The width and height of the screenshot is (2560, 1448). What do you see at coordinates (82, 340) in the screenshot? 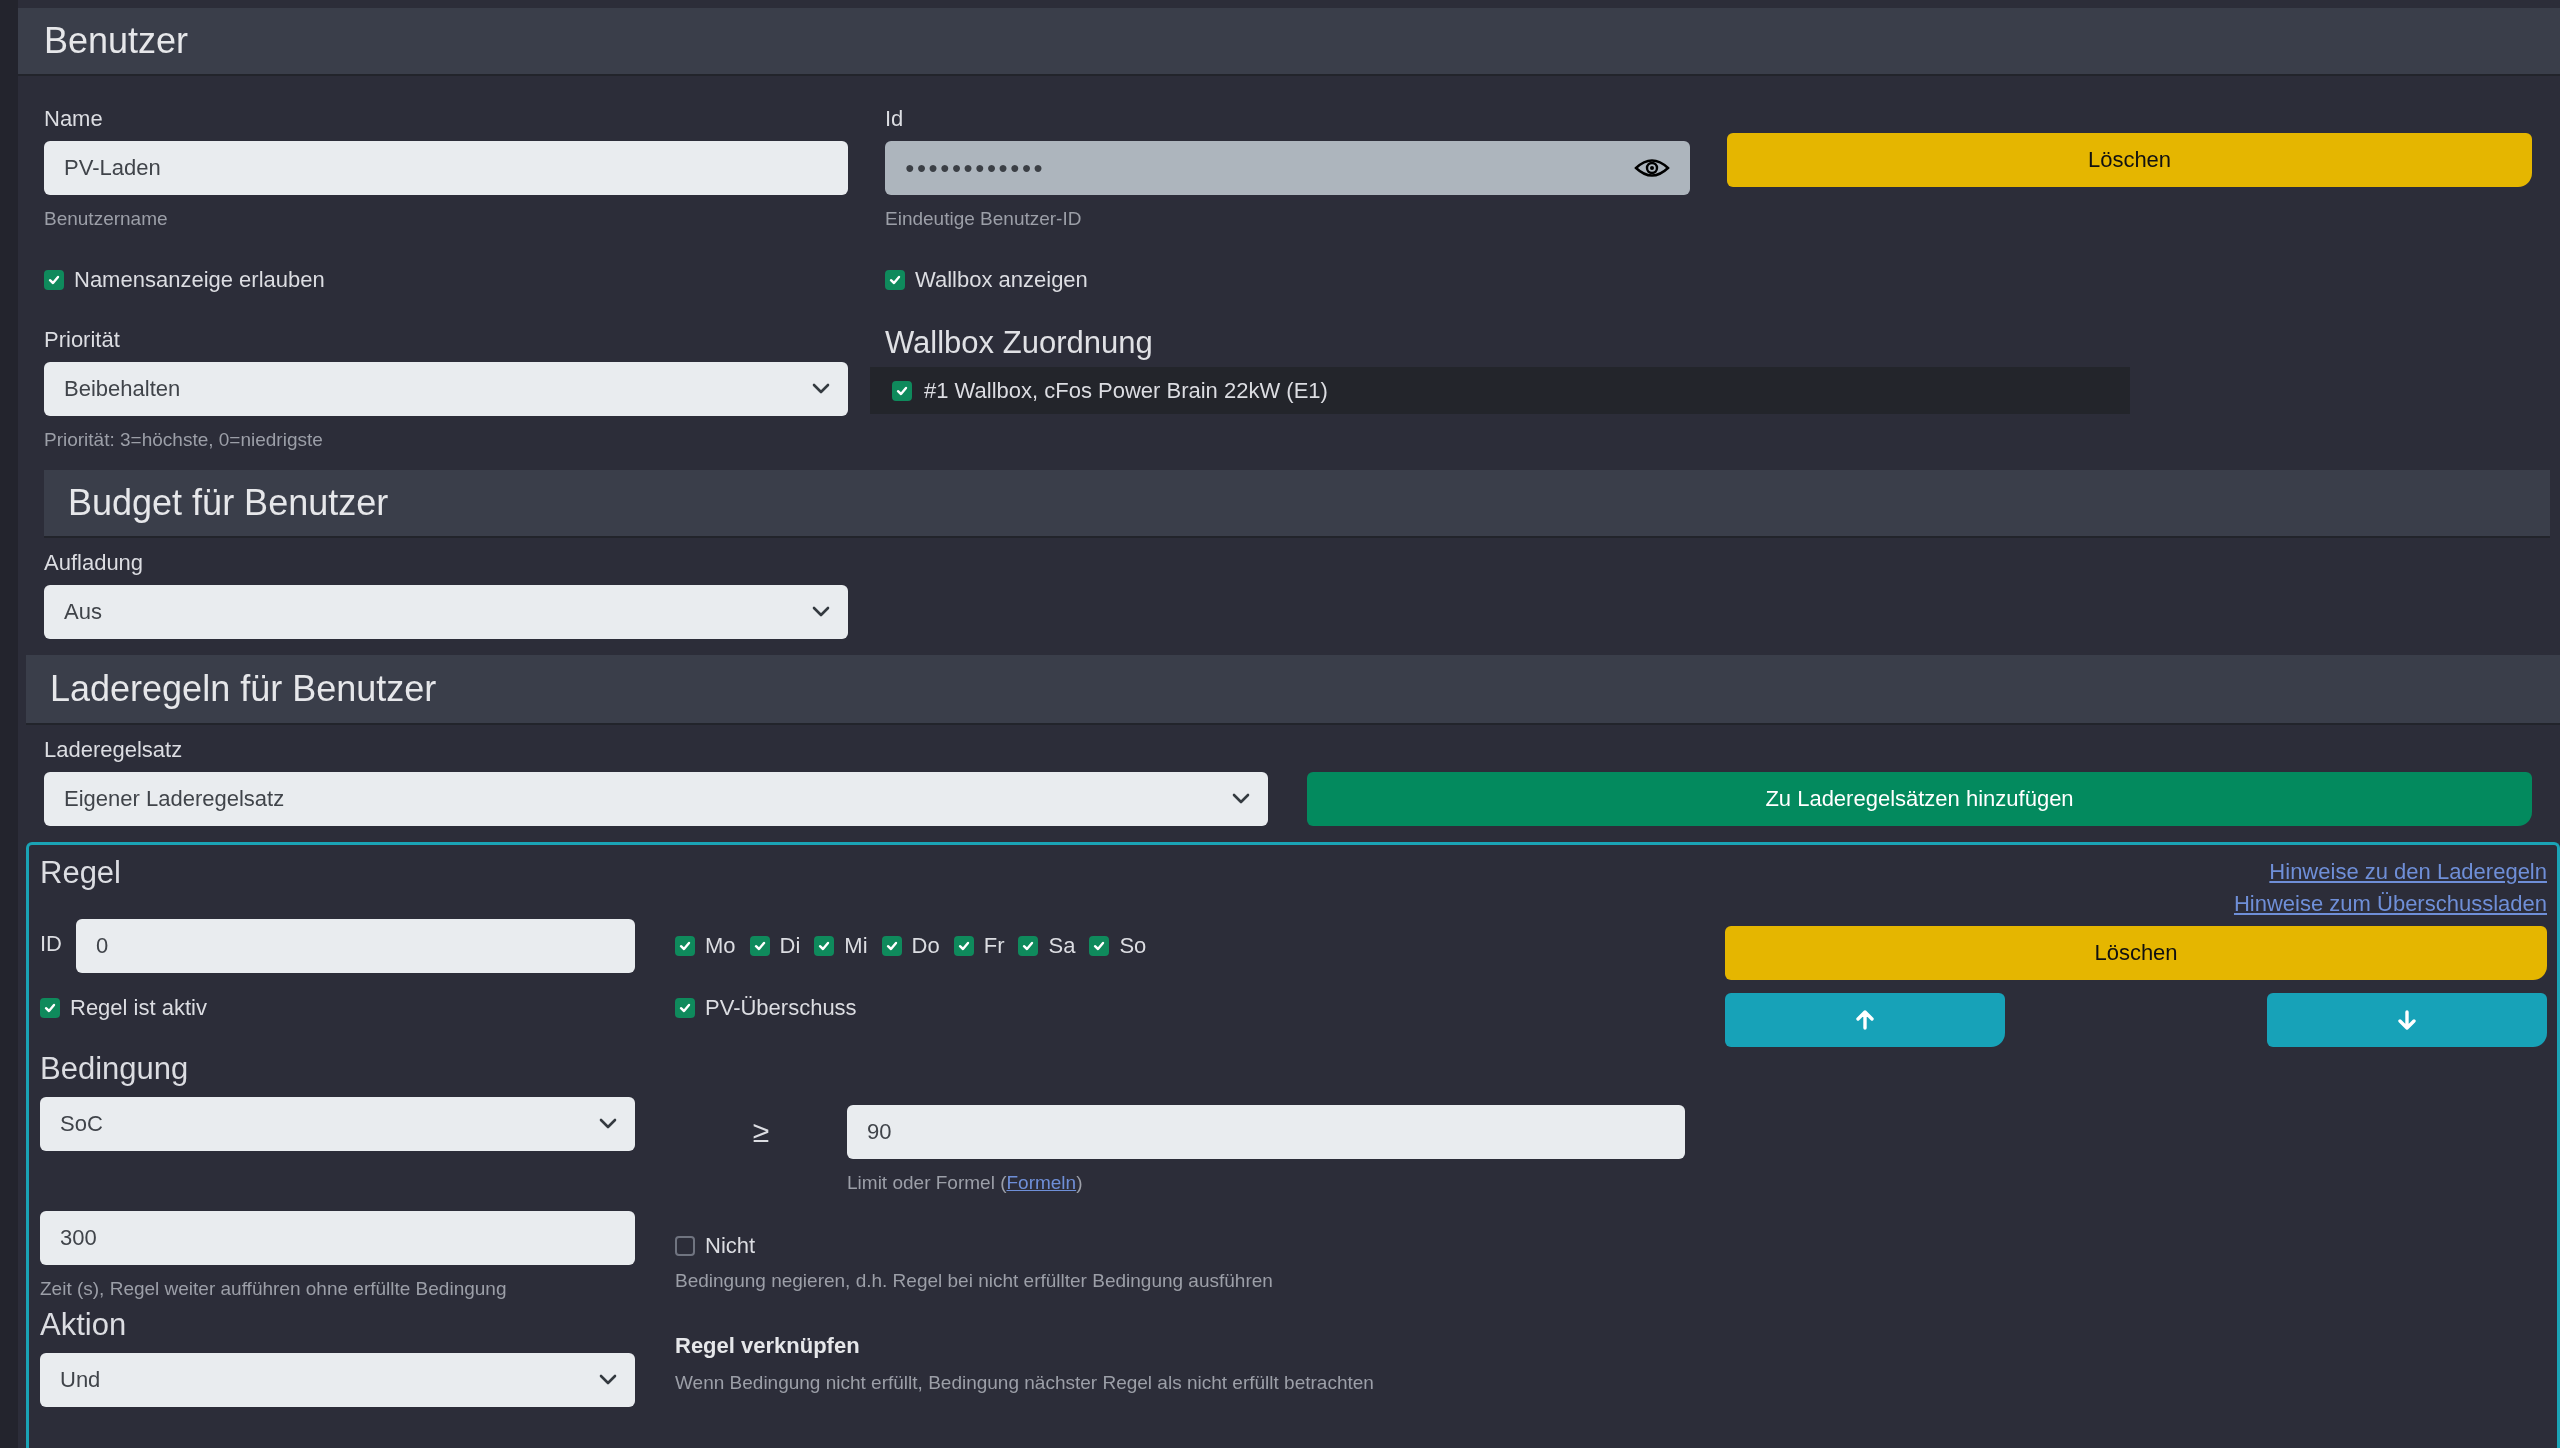
I see `field-label: Priorität` at bounding box center [82, 340].